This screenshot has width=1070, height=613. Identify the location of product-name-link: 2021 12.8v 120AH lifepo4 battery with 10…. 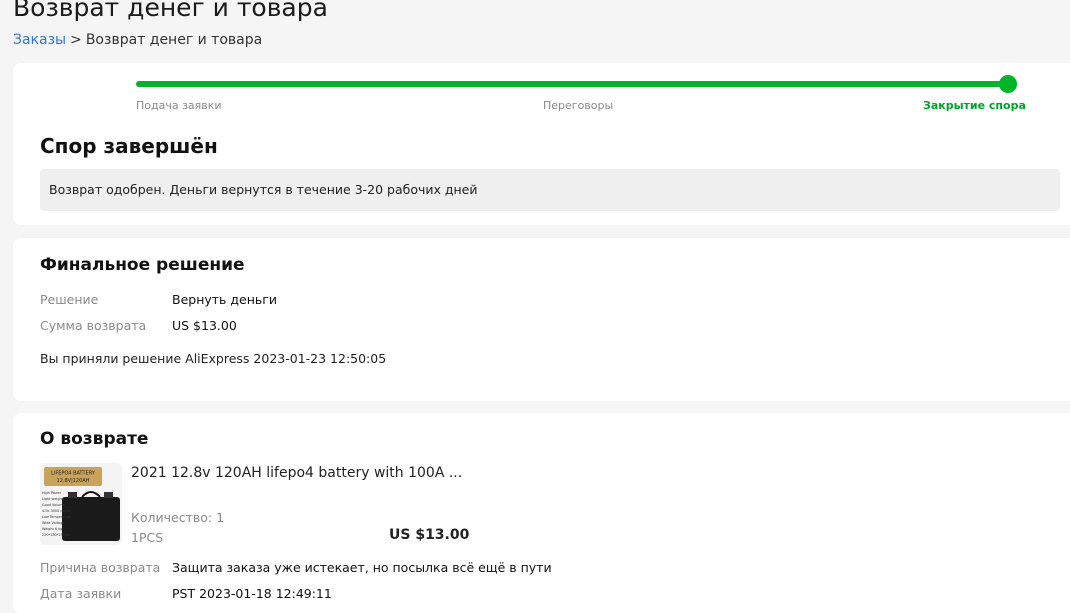
(296, 473).